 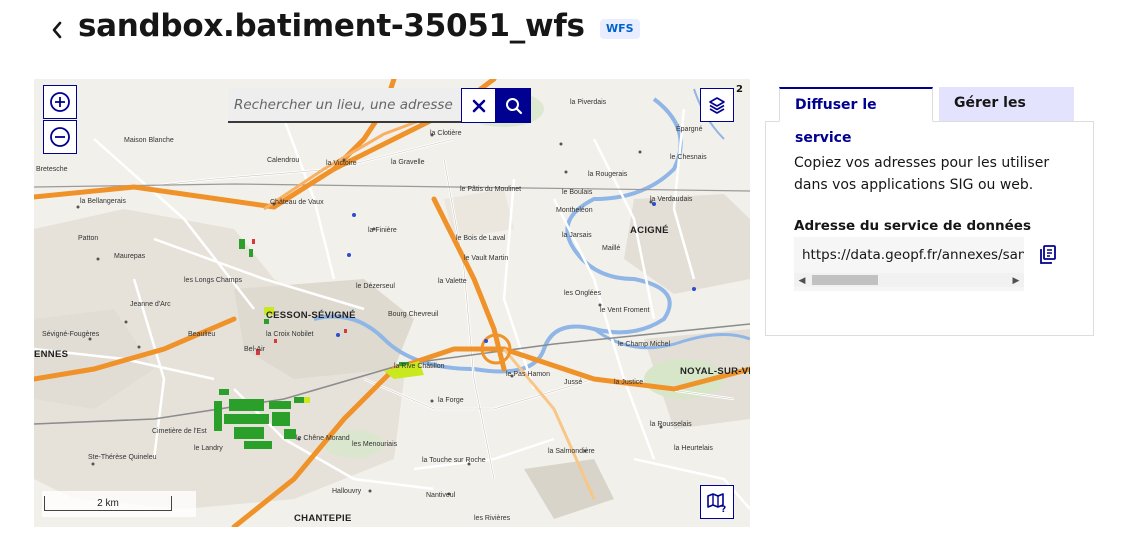 I want to click on place-label: la Victoire, so click(x=341, y=163).